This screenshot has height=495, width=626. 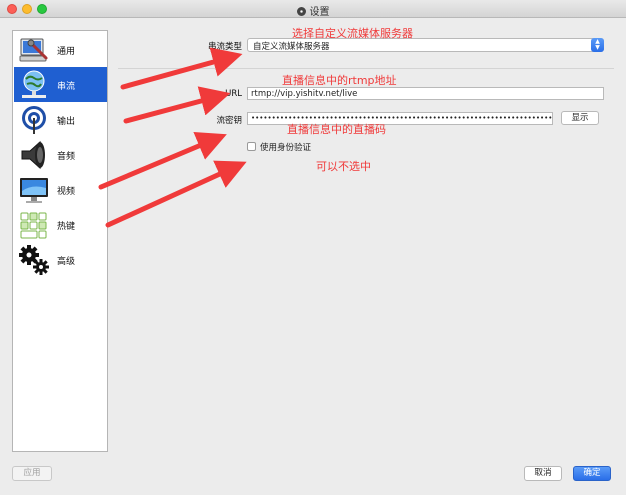 What do you see at coordinates (33, 225) in the screenshot?
I see `keyboard-icon` at bounding box center [33, 225].